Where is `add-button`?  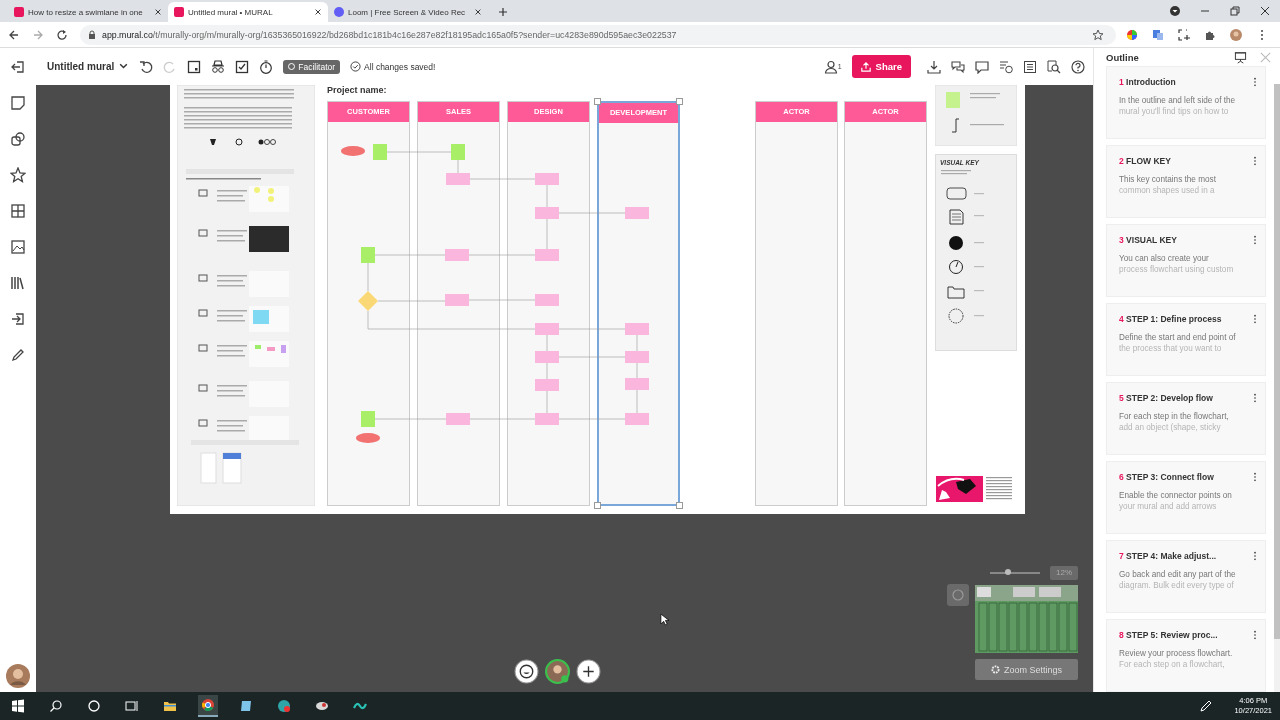 add-button is located at coordinates (588, 671).